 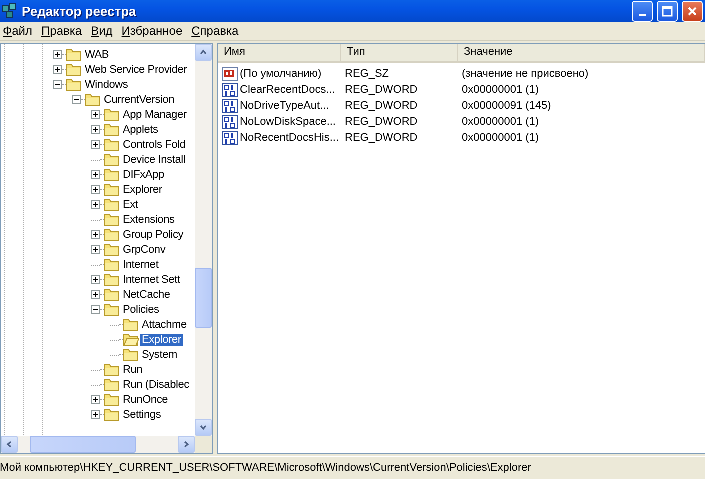 I want to click on column-header: Тип, so click(x=399, y=52).